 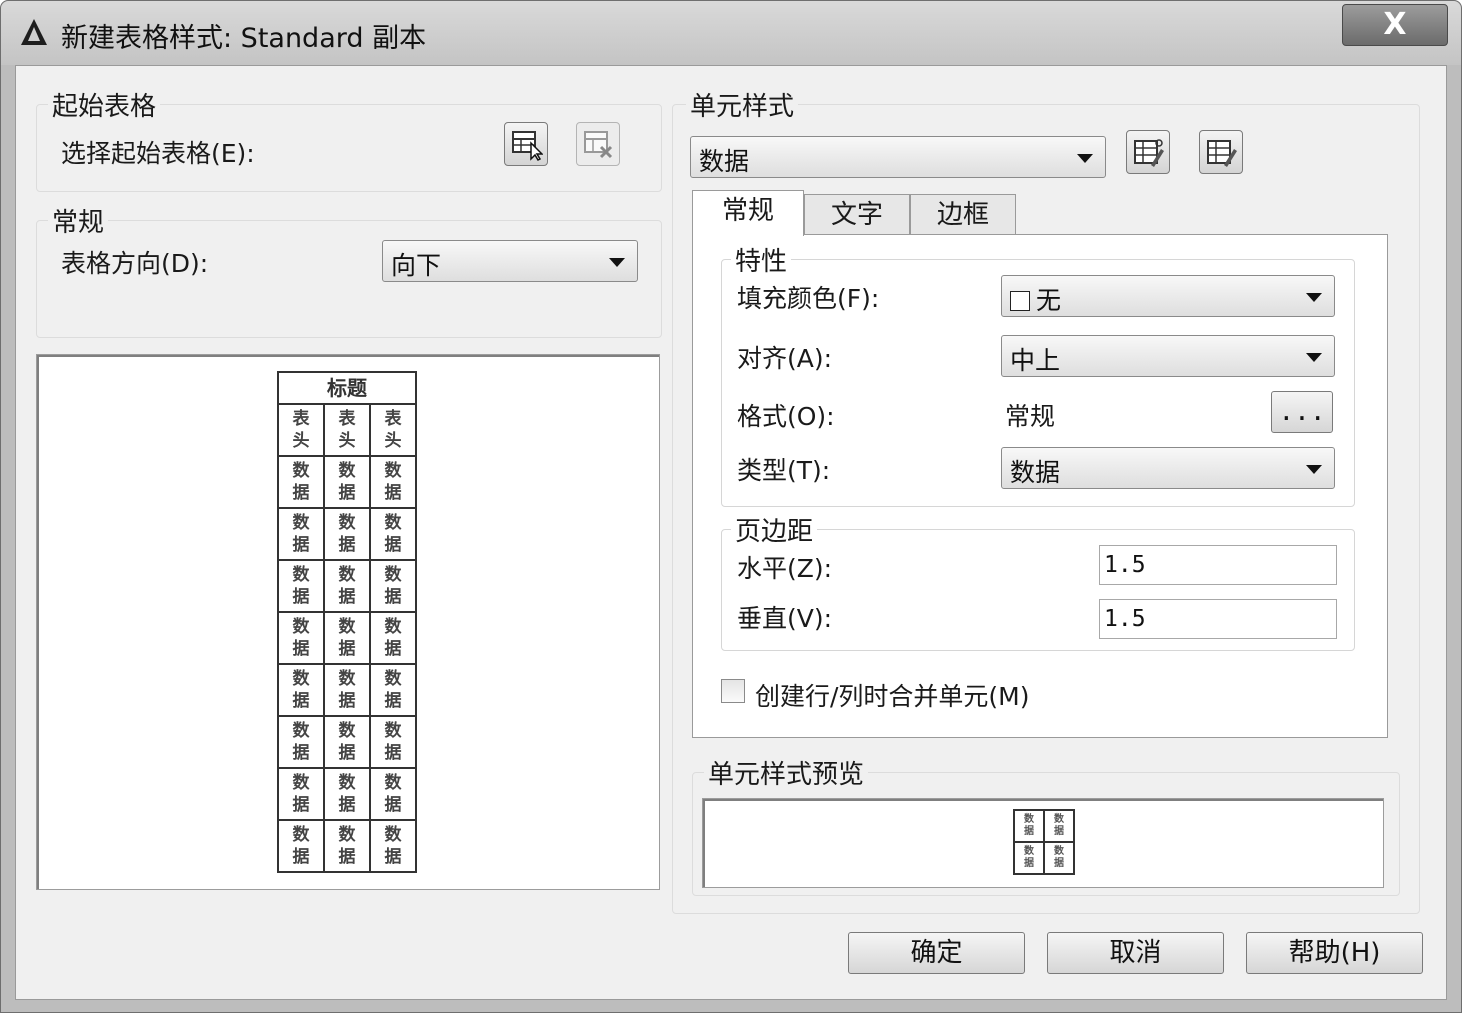 I want to click on type-label: 类型(T):, so click(x=784, y=470).